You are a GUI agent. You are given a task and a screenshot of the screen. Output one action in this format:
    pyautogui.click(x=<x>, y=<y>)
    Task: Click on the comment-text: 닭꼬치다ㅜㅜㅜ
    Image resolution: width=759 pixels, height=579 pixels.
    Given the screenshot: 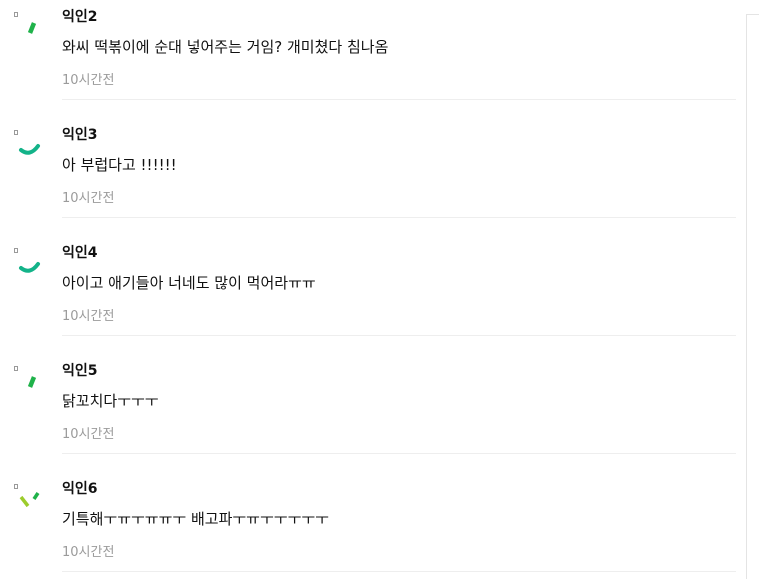 What is the action you would take?
    pyautogui.click(x=110, y=401)
    